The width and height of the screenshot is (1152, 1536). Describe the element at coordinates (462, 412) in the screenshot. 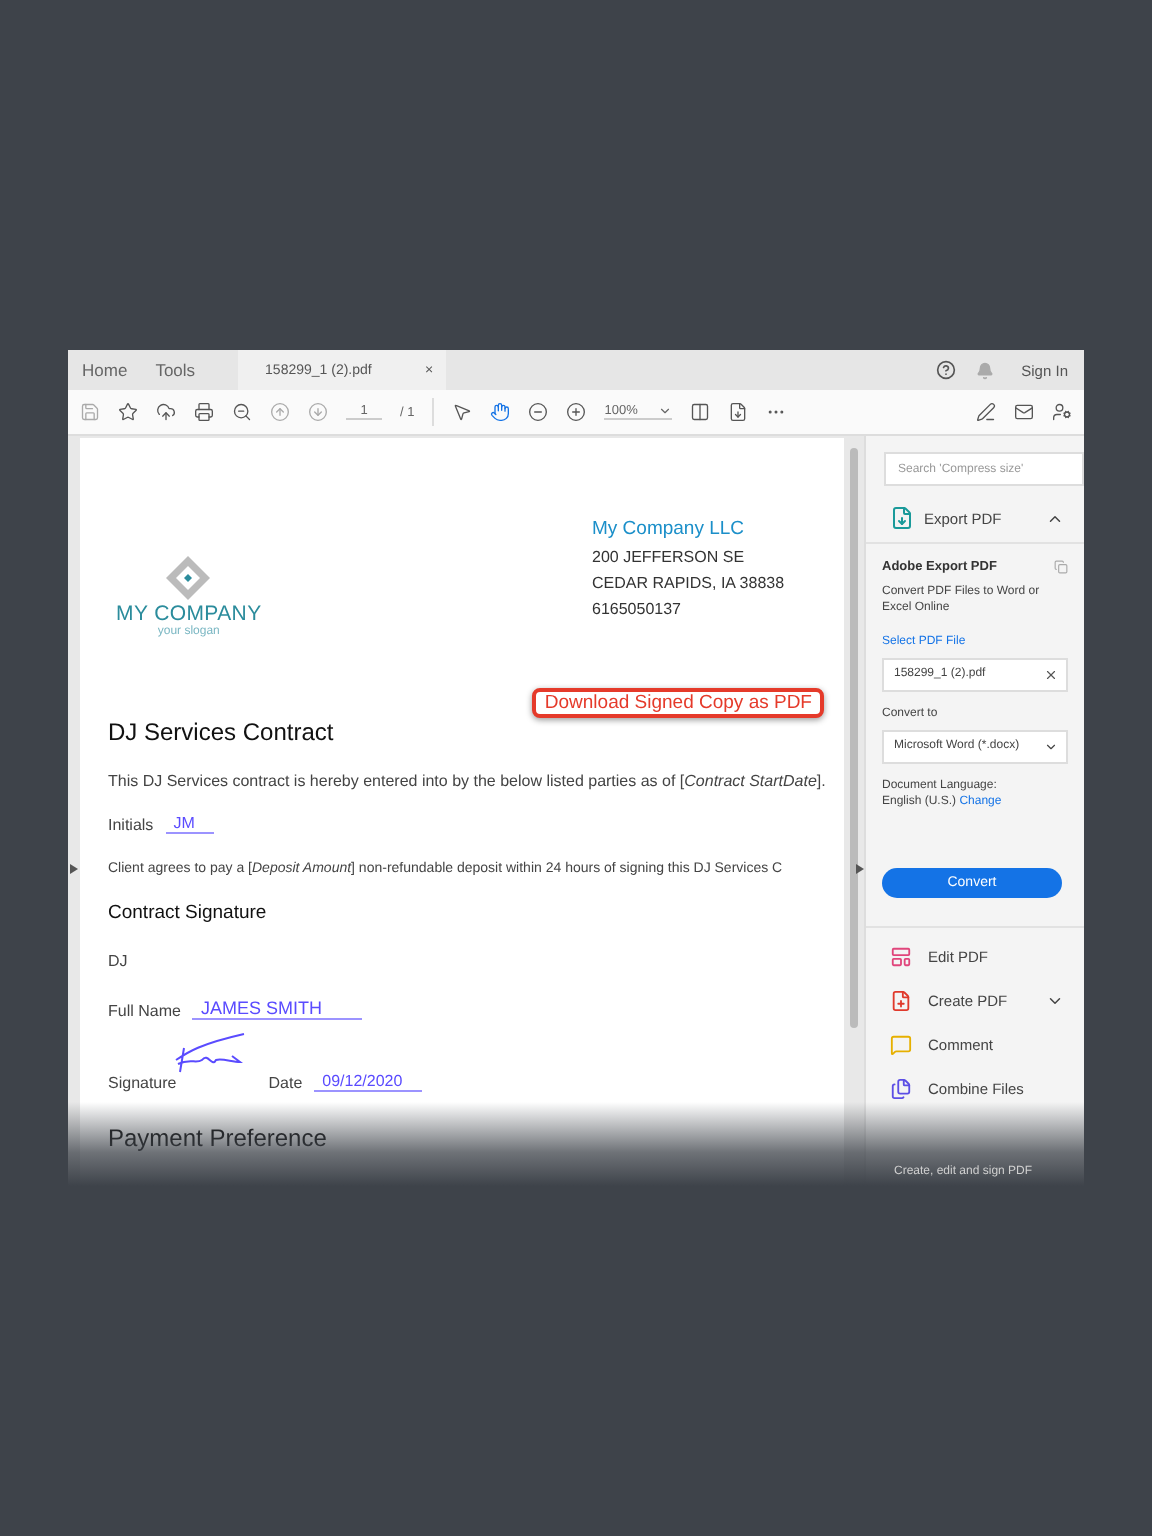

I see `pointer-icon` at that location.